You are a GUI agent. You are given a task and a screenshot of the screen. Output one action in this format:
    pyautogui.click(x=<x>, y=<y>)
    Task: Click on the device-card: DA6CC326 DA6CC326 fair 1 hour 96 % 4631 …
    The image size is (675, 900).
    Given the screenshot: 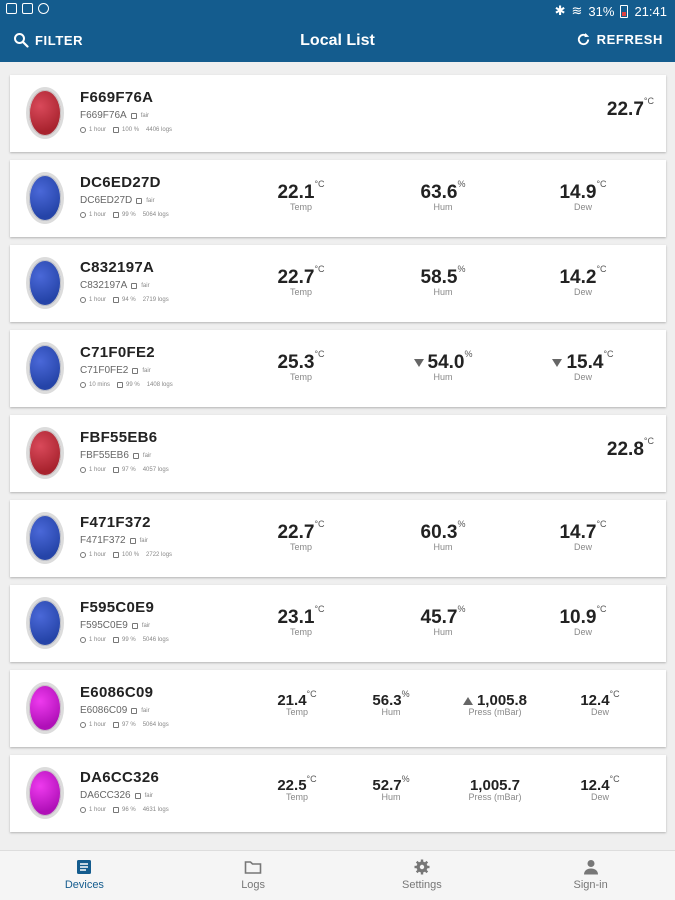 What is the action you would take?
    pyautogui.click(x=338, y=793)
    